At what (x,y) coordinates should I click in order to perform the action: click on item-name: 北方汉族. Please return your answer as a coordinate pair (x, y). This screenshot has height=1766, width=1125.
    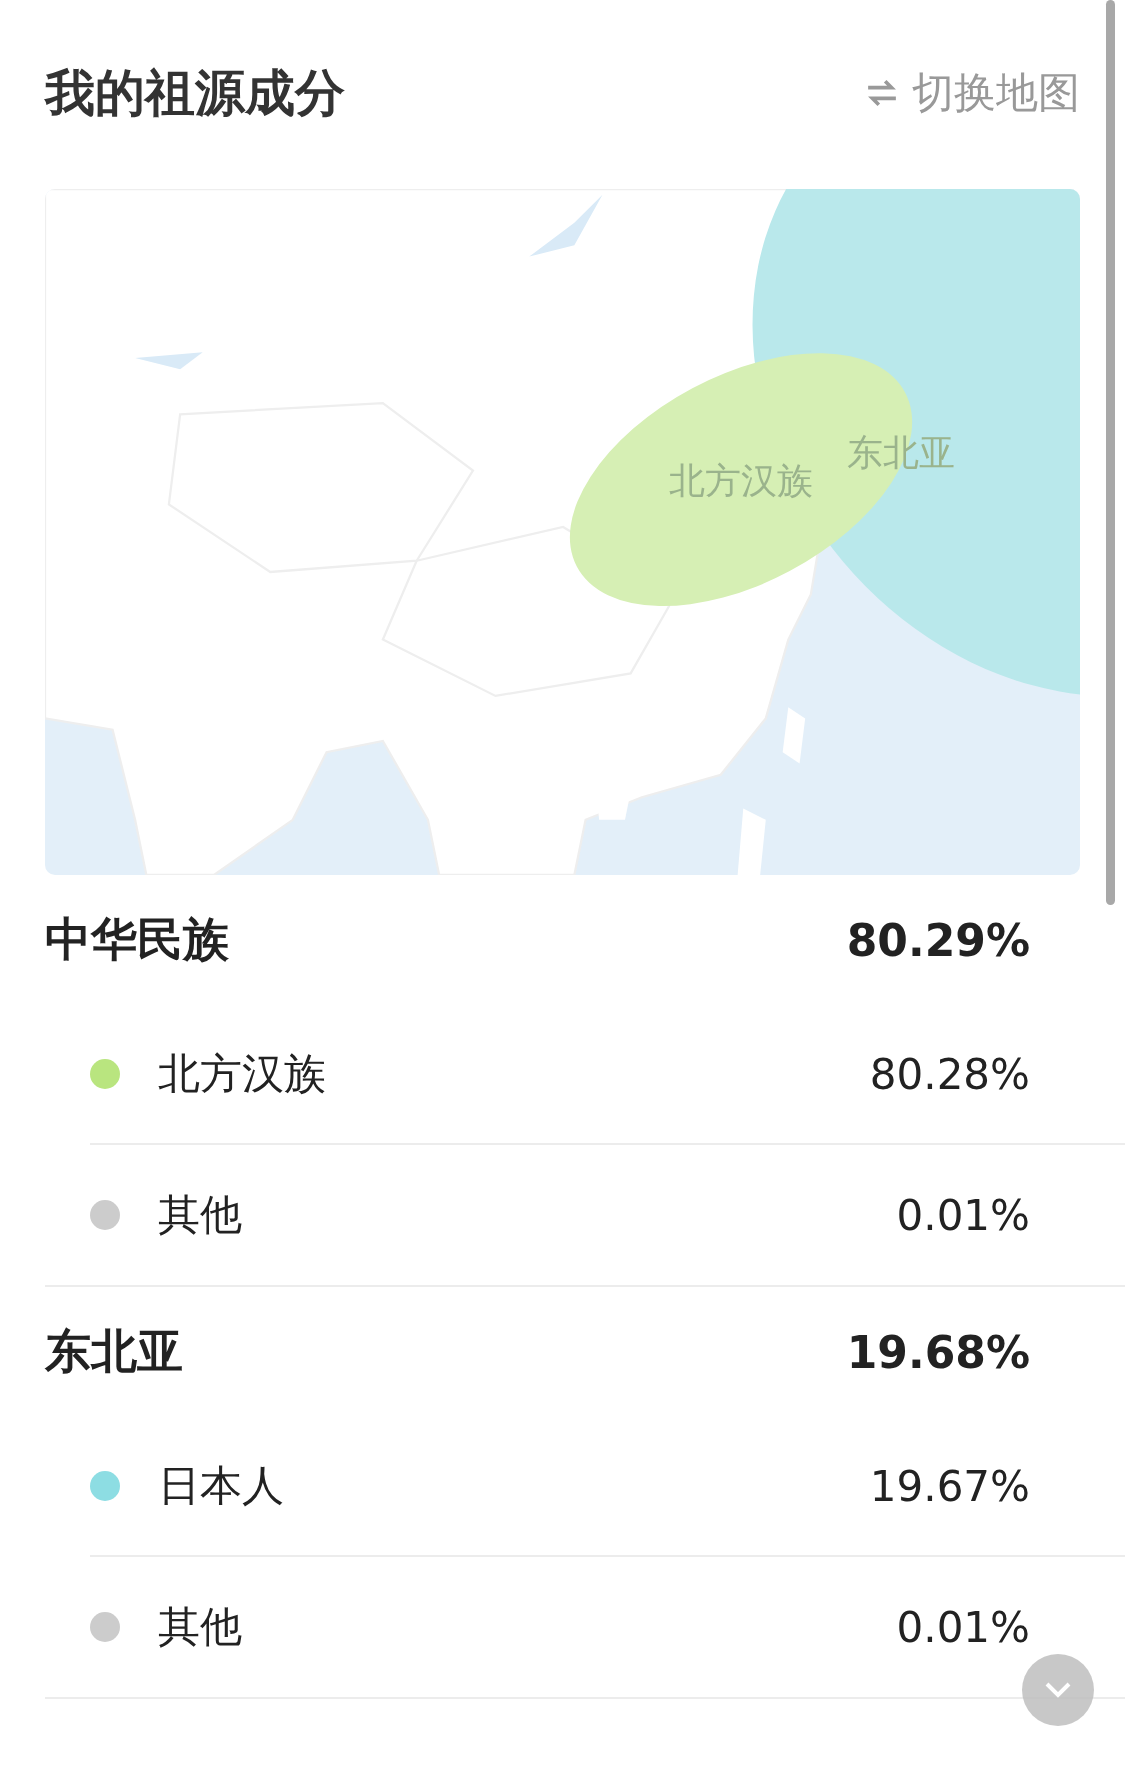
    Looking at the image, I should click on (242, 1074).